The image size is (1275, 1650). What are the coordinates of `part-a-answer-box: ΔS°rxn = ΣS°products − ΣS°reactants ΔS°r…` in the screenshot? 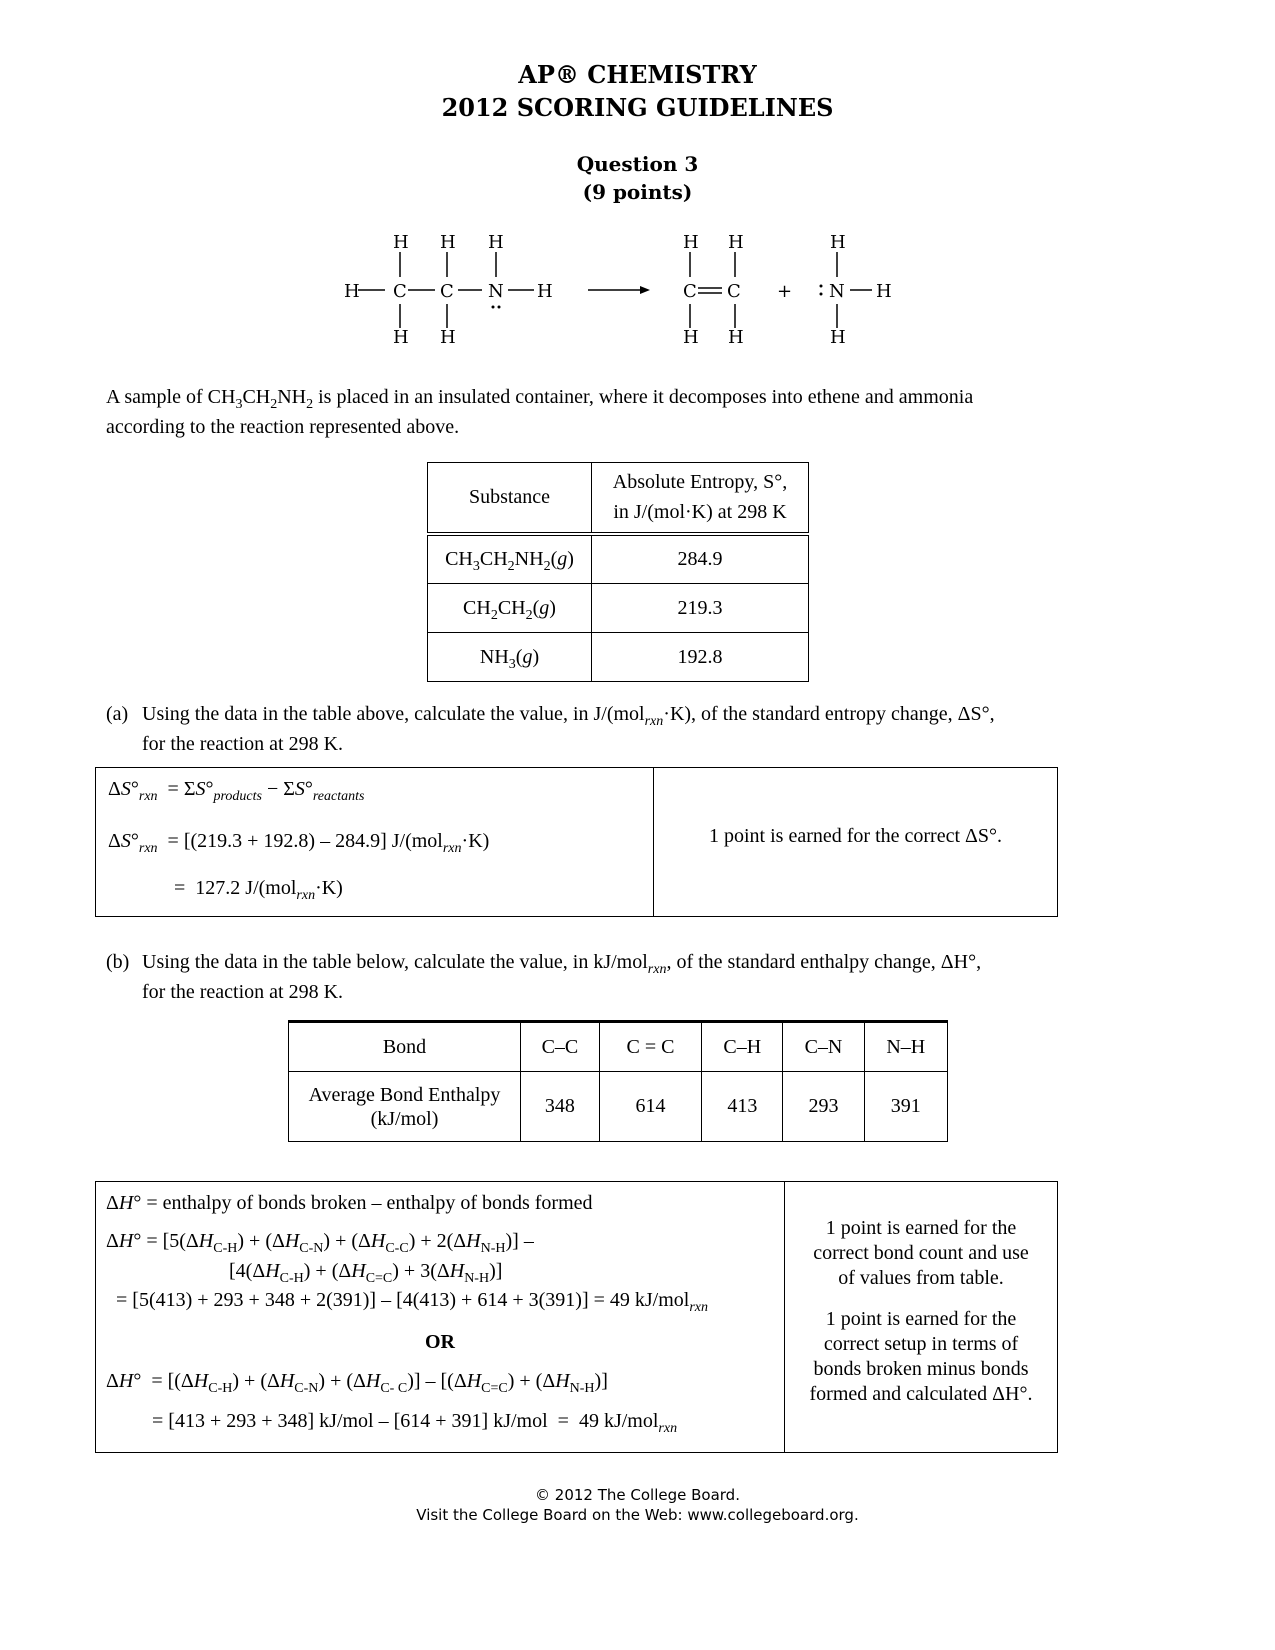 It's located at (576, 842).